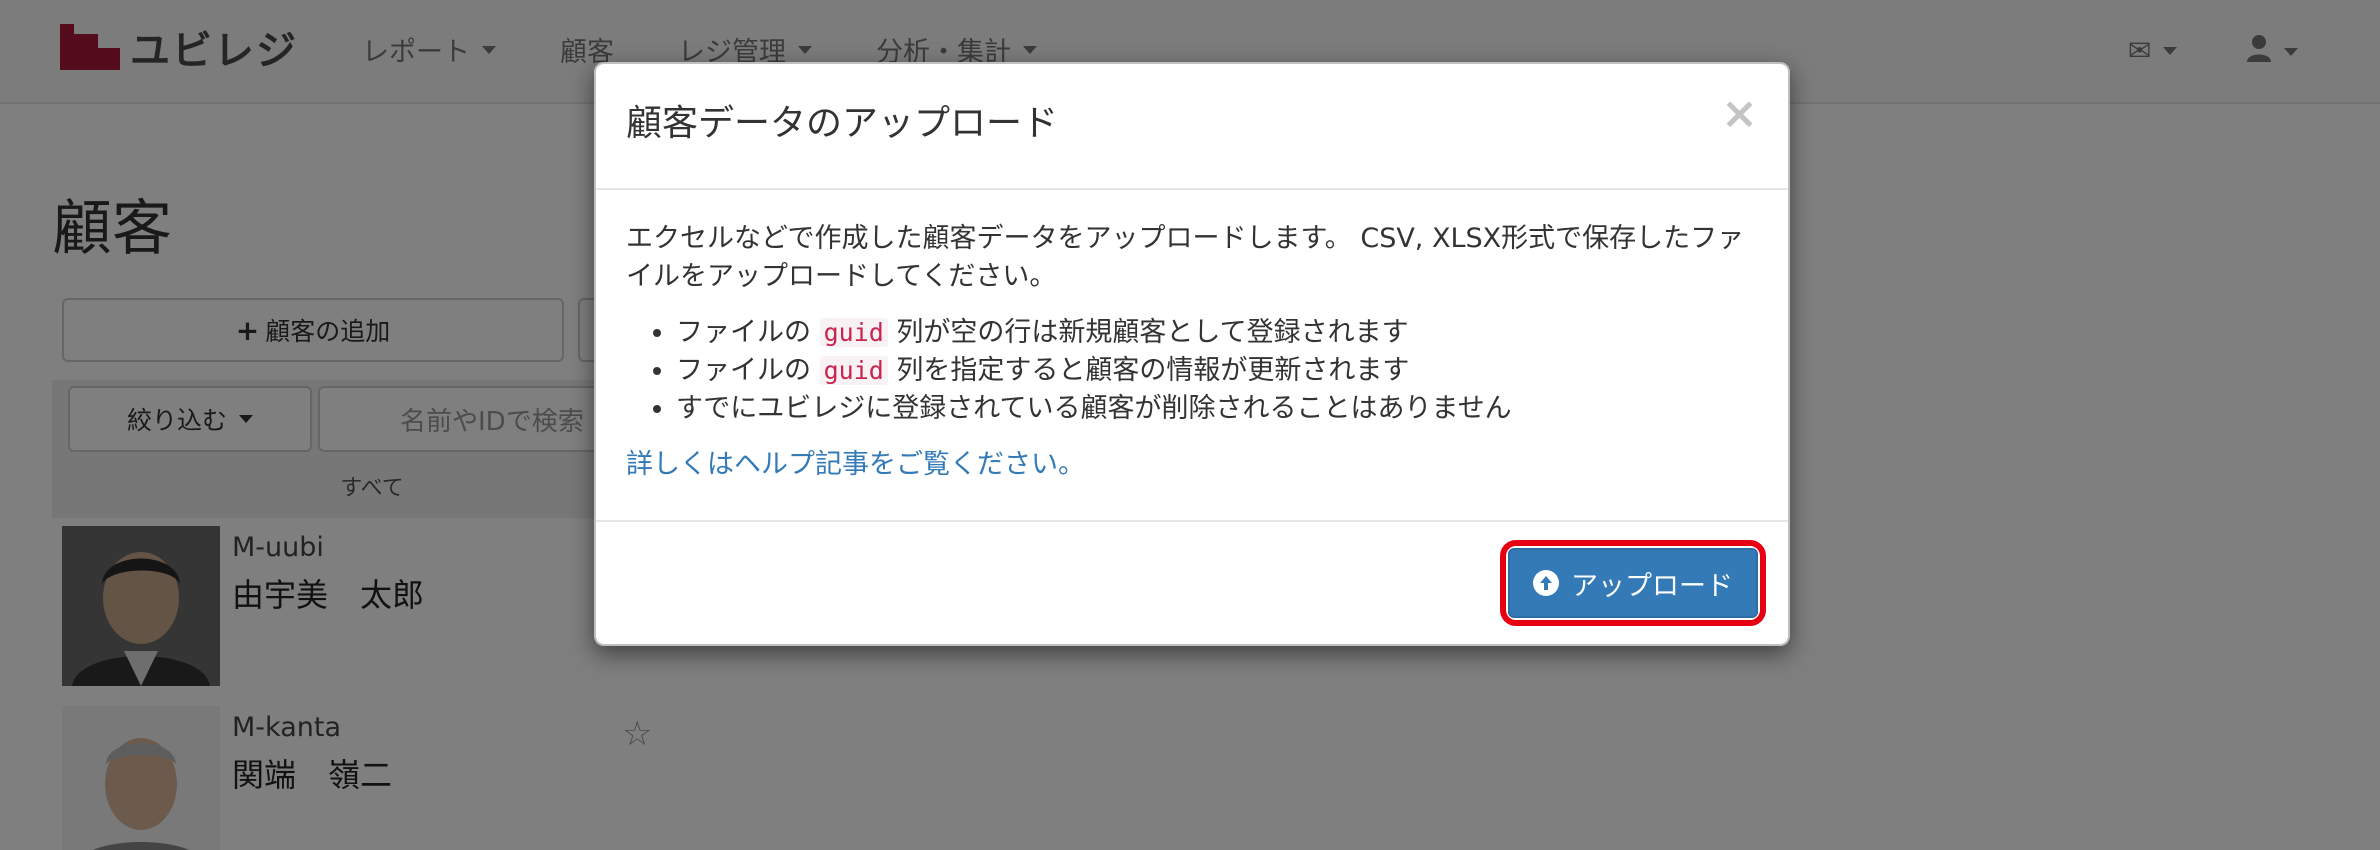 This screenshot has height=850, width=2380. Describe the element at coordinates (1221, 333) in the screenshot. I see `list-item: ファイルの guid 列が空の行は新規顧客として登録されます` at that location.